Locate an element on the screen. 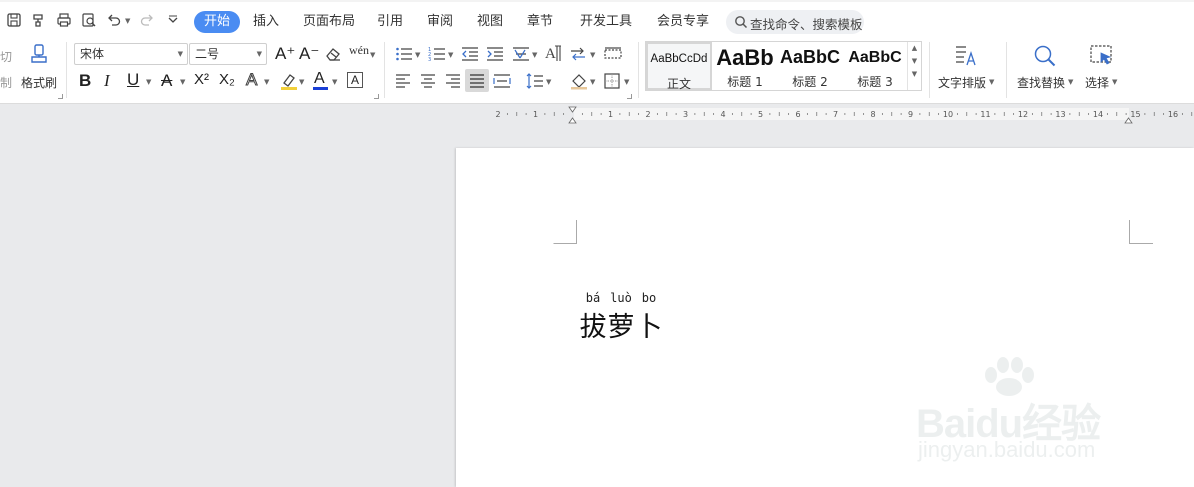 This screenshot has height=487, width=1194. tab-view: 视图 is located at coordinates (490, 22).